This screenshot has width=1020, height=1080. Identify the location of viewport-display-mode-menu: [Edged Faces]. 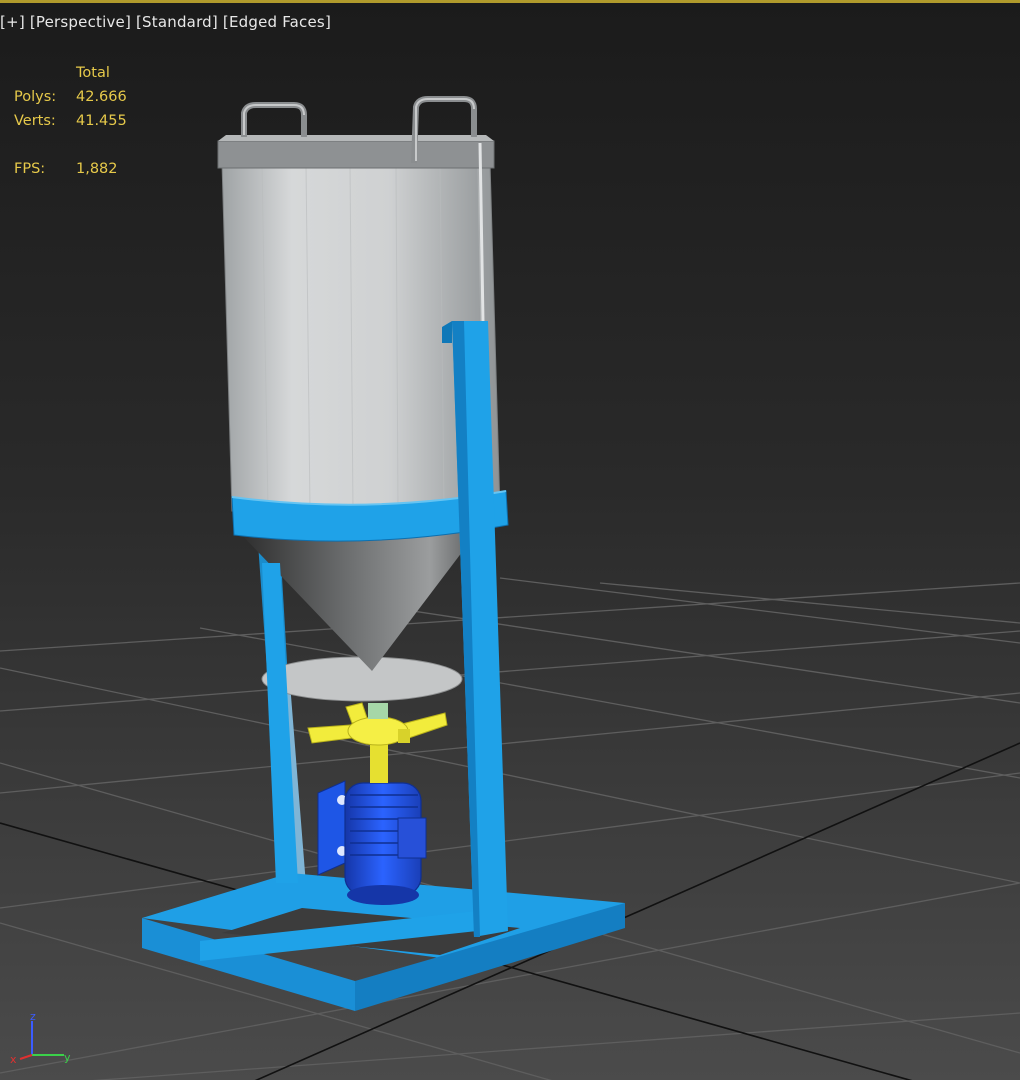
(277, 22).